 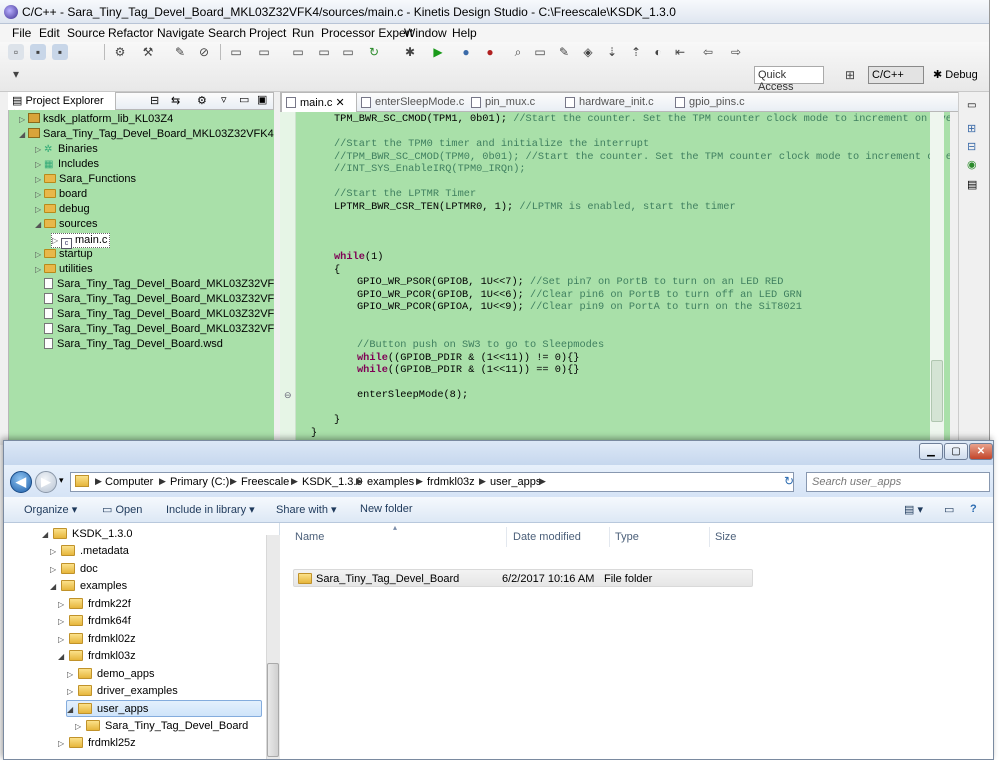 What do you see at coordinates (412, 102) in the screenshot?
I see `editor-tab-entersleepmode: enterSleepMode.c` at bounding box center [412, 102].